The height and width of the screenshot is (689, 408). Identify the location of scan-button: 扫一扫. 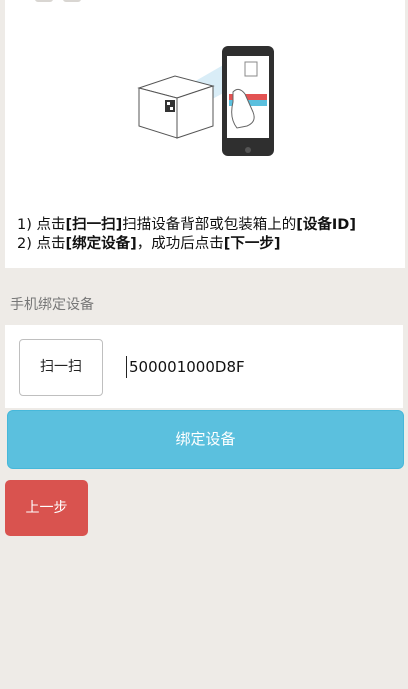
(61, 367).